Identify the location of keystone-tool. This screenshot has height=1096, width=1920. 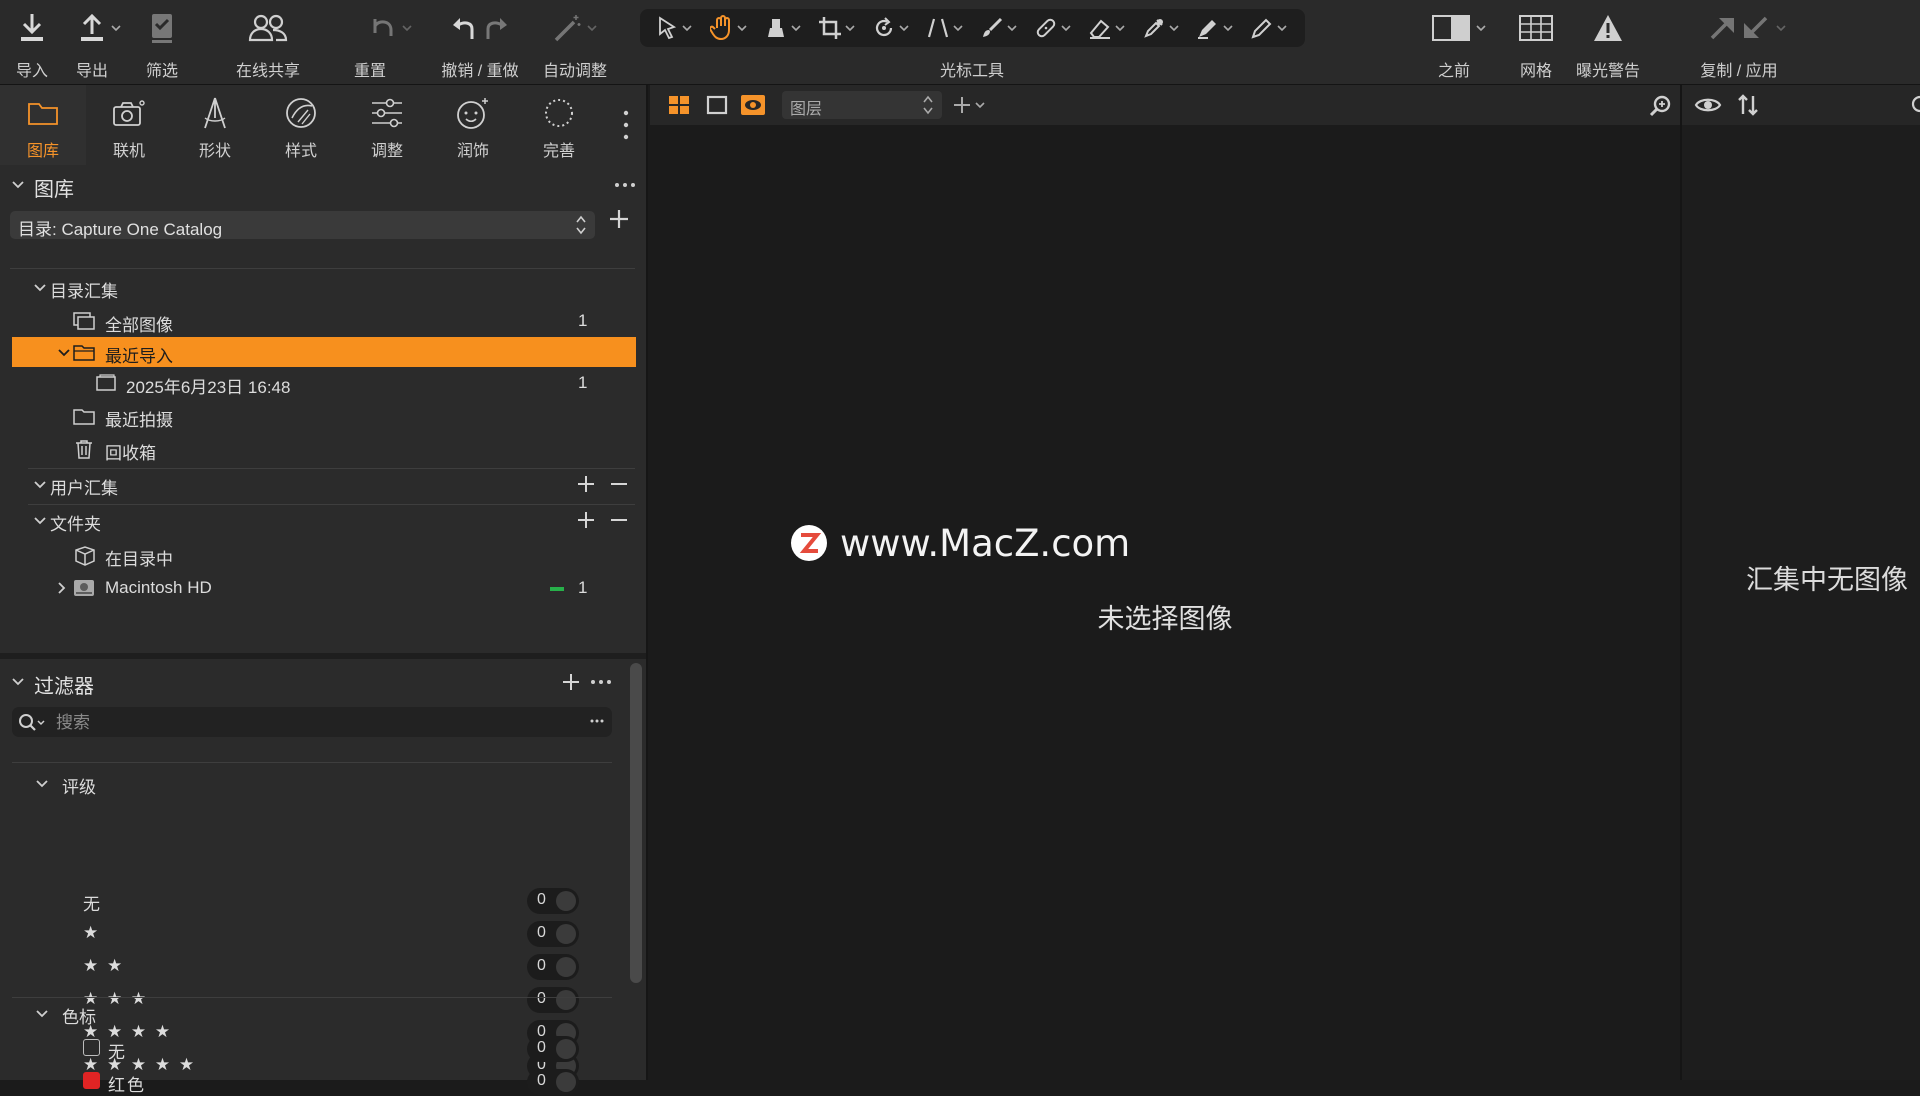
(945, 28).